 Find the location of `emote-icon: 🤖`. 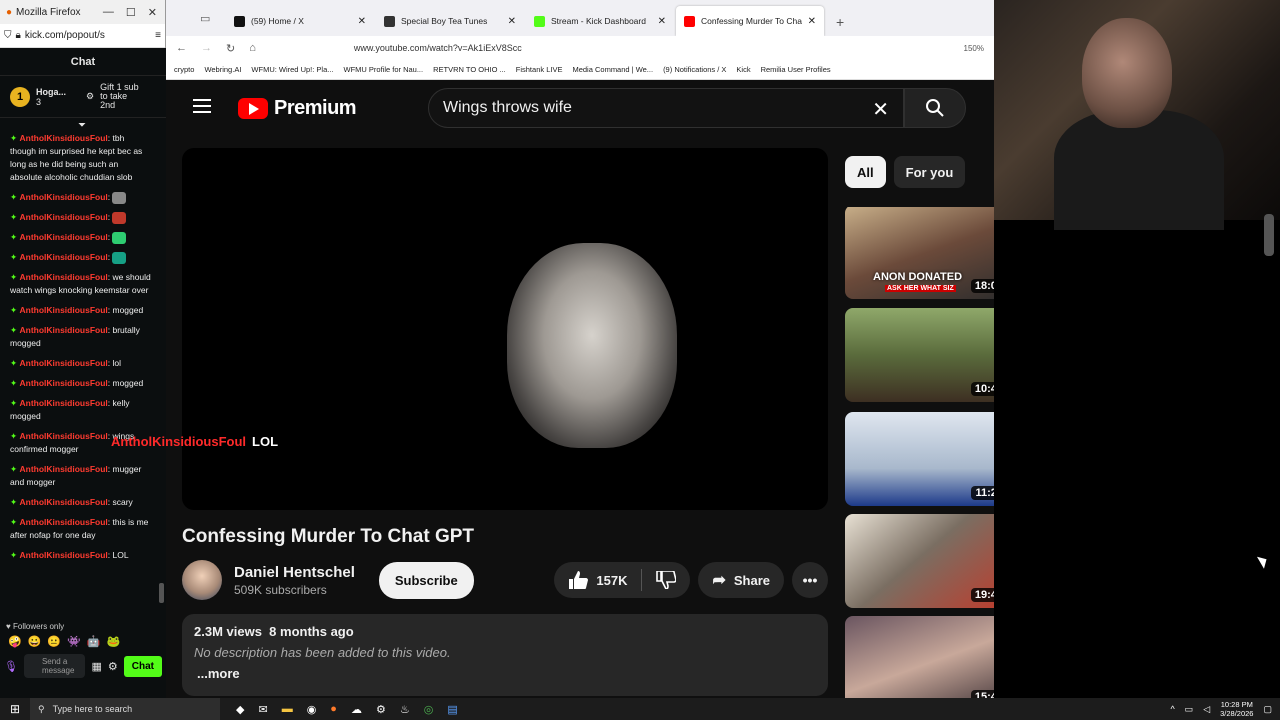

emote-icon: 🤖 is located at coordinates (94, 641).